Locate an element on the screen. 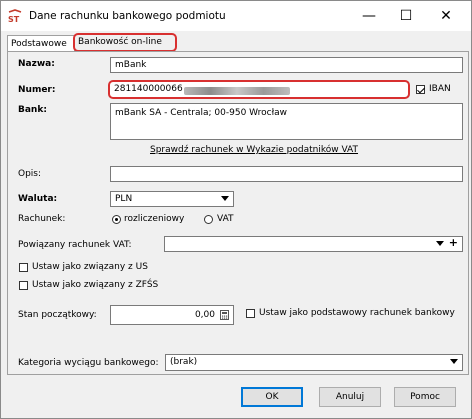 This screenshot has width=472, height=419. iban-label: IBAN is located at coordinates (440, 89).